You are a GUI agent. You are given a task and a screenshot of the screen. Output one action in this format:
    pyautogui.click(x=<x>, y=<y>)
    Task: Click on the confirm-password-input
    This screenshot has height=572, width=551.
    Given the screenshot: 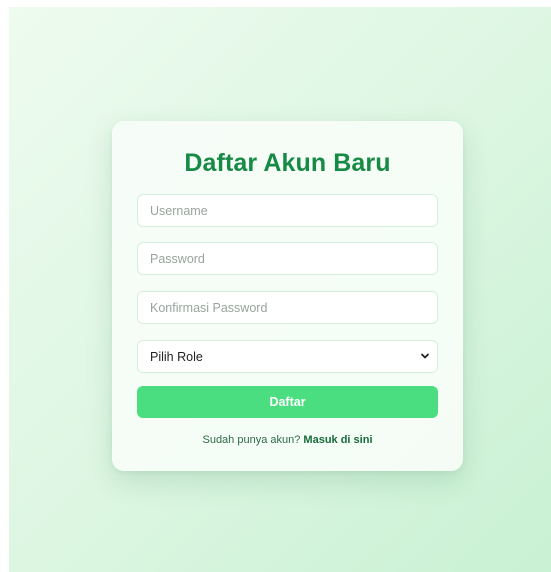 What is the action you would take?
    pyautogui.click(x=287, y=307)
    